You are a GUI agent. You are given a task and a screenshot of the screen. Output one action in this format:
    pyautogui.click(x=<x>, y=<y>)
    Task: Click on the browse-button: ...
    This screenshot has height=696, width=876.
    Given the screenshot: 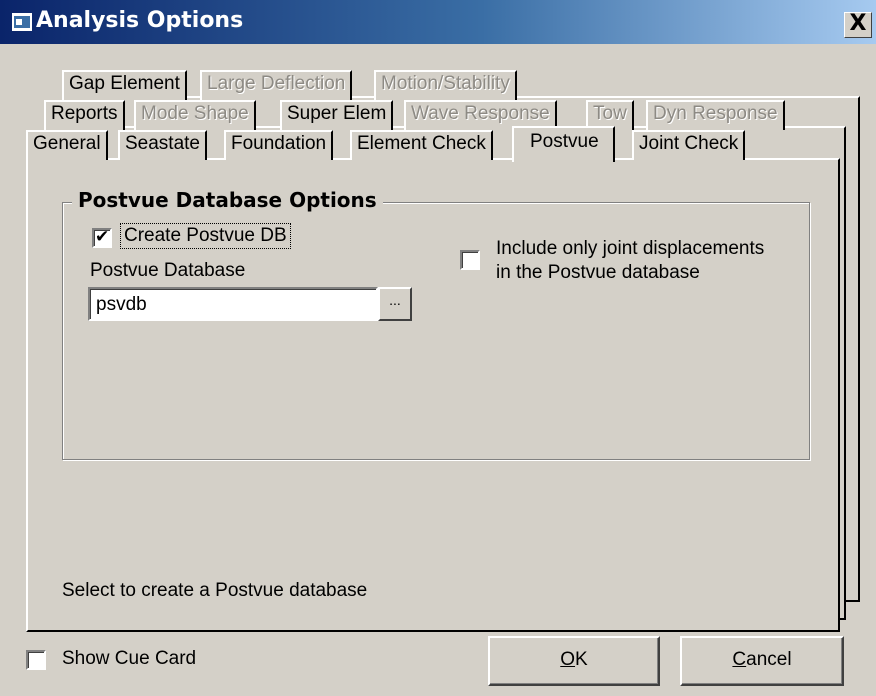 What is the action you would take?
    pyautogui.click(x=395, y=304)
    